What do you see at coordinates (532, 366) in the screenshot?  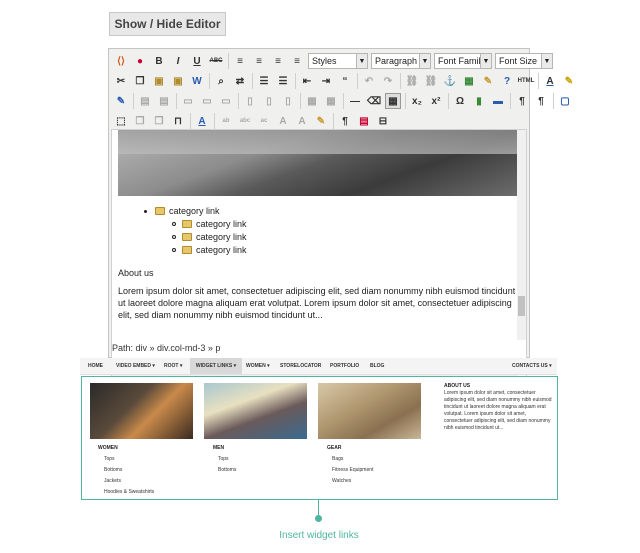 I see `nav-item-contacts: CONTACTS US ▾` at bounding box center [532, 366].